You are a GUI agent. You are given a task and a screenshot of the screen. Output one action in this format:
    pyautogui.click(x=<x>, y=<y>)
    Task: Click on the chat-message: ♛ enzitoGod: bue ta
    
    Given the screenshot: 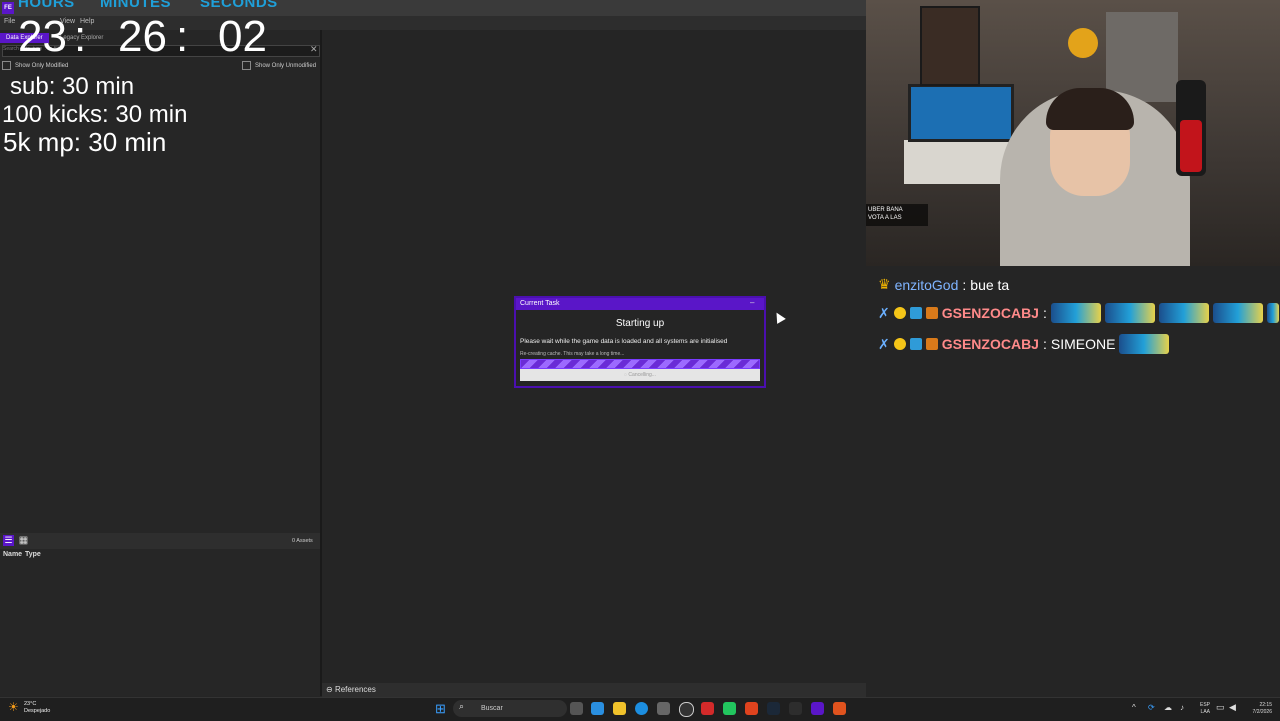 What is the action you would take?
    pyautogui.click(x=943, y=284)
    